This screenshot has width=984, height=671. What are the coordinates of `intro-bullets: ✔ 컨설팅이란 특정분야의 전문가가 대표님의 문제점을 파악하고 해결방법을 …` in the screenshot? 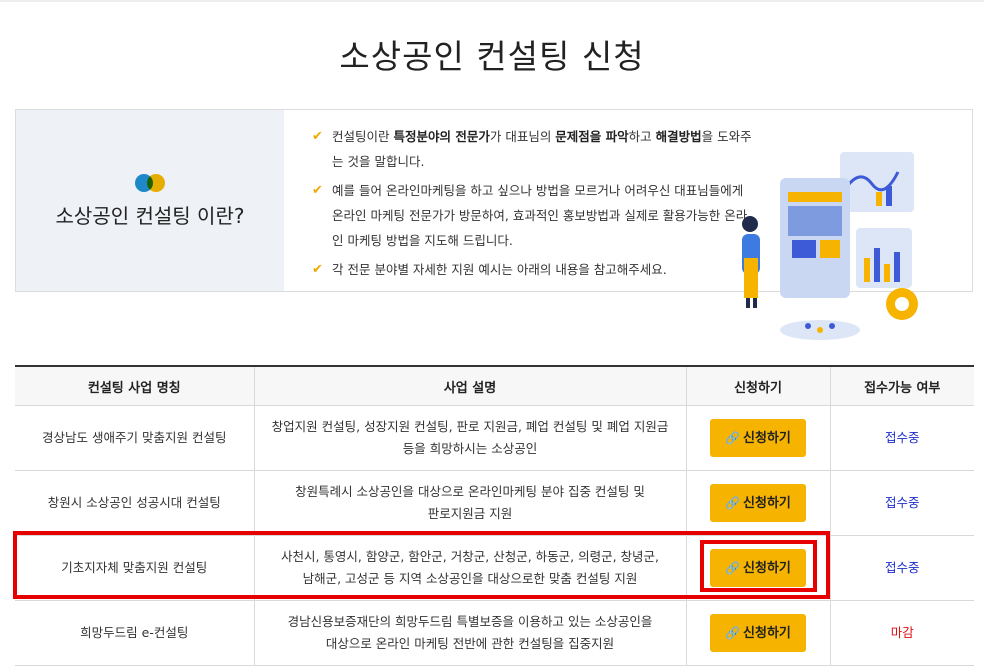 It's located at (532, 205).